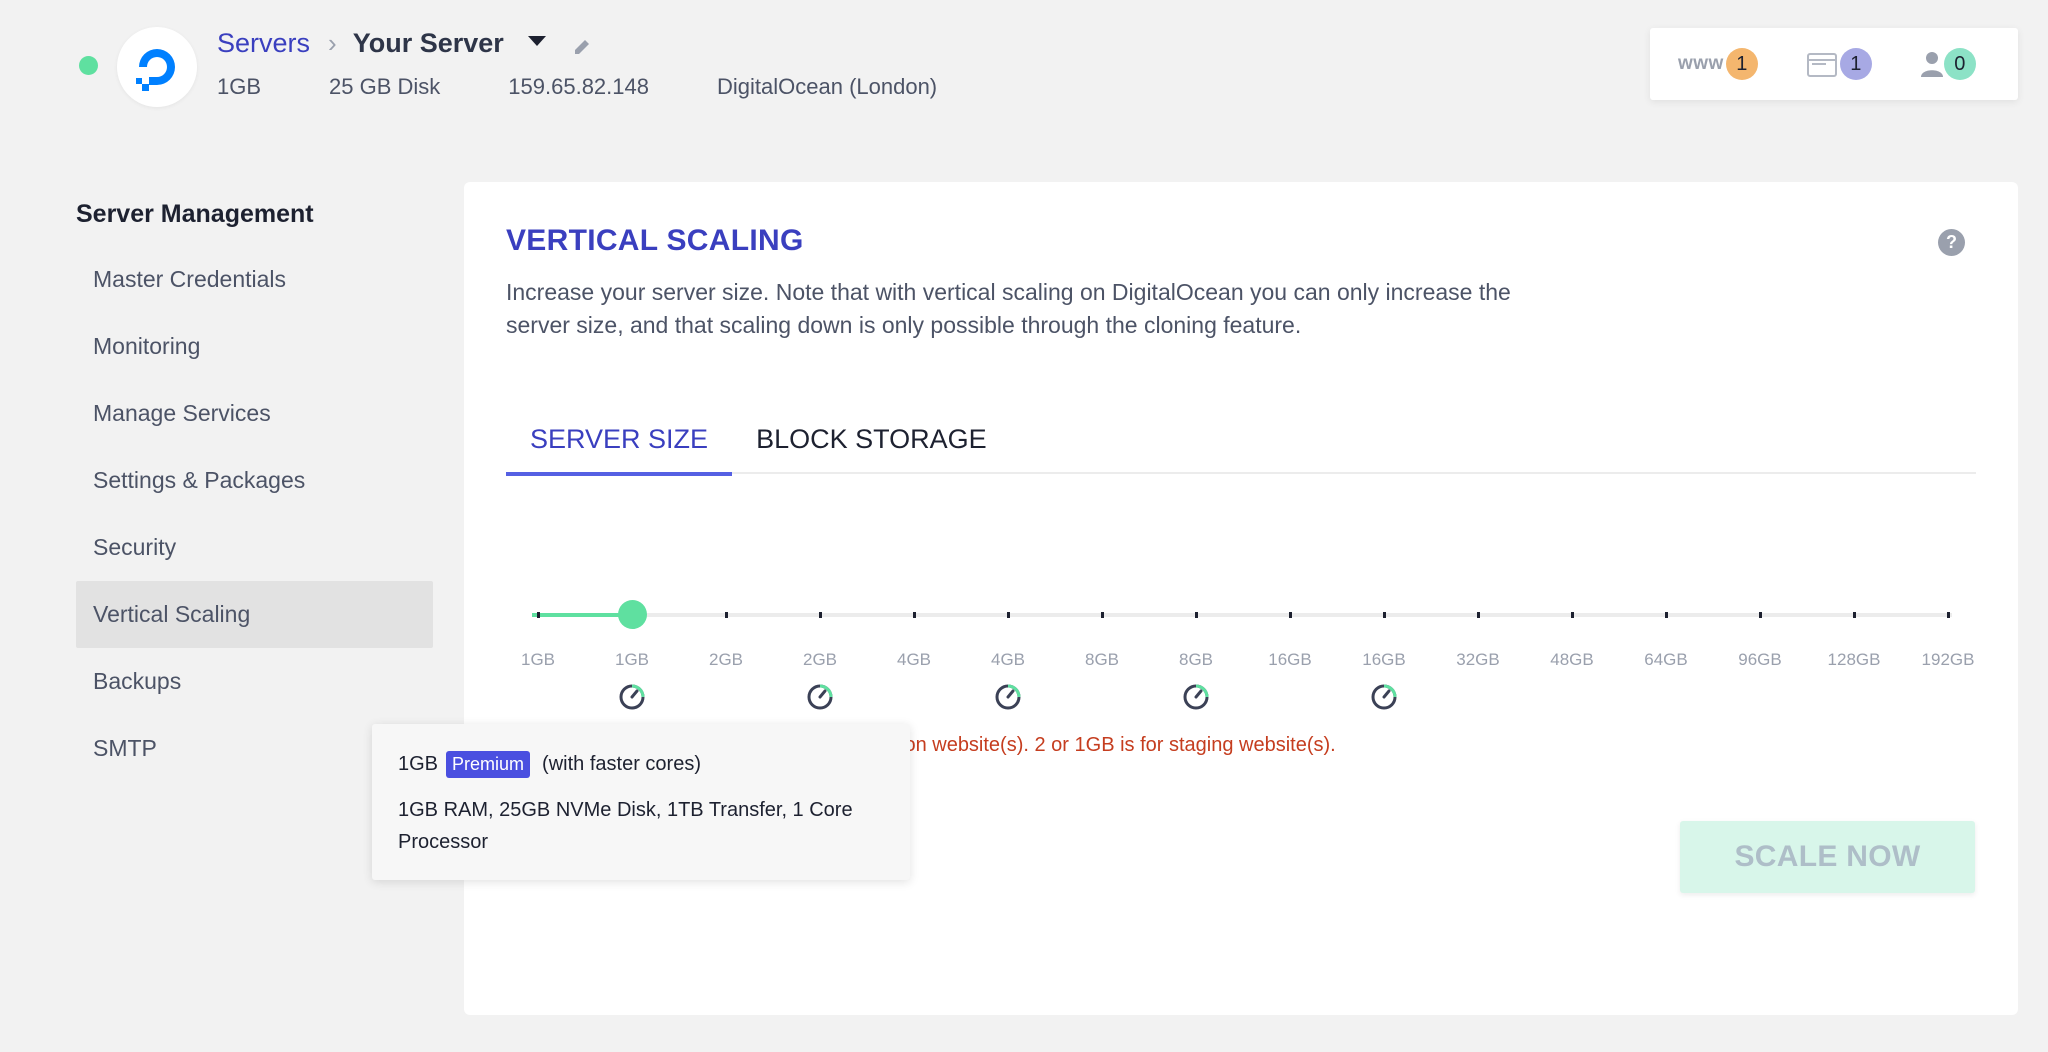 The image size is (2048, 1052). What do you see at coordinates (582, 47) in the screenshot?
I see `pencil-icon` at bounding box center [582, 47].